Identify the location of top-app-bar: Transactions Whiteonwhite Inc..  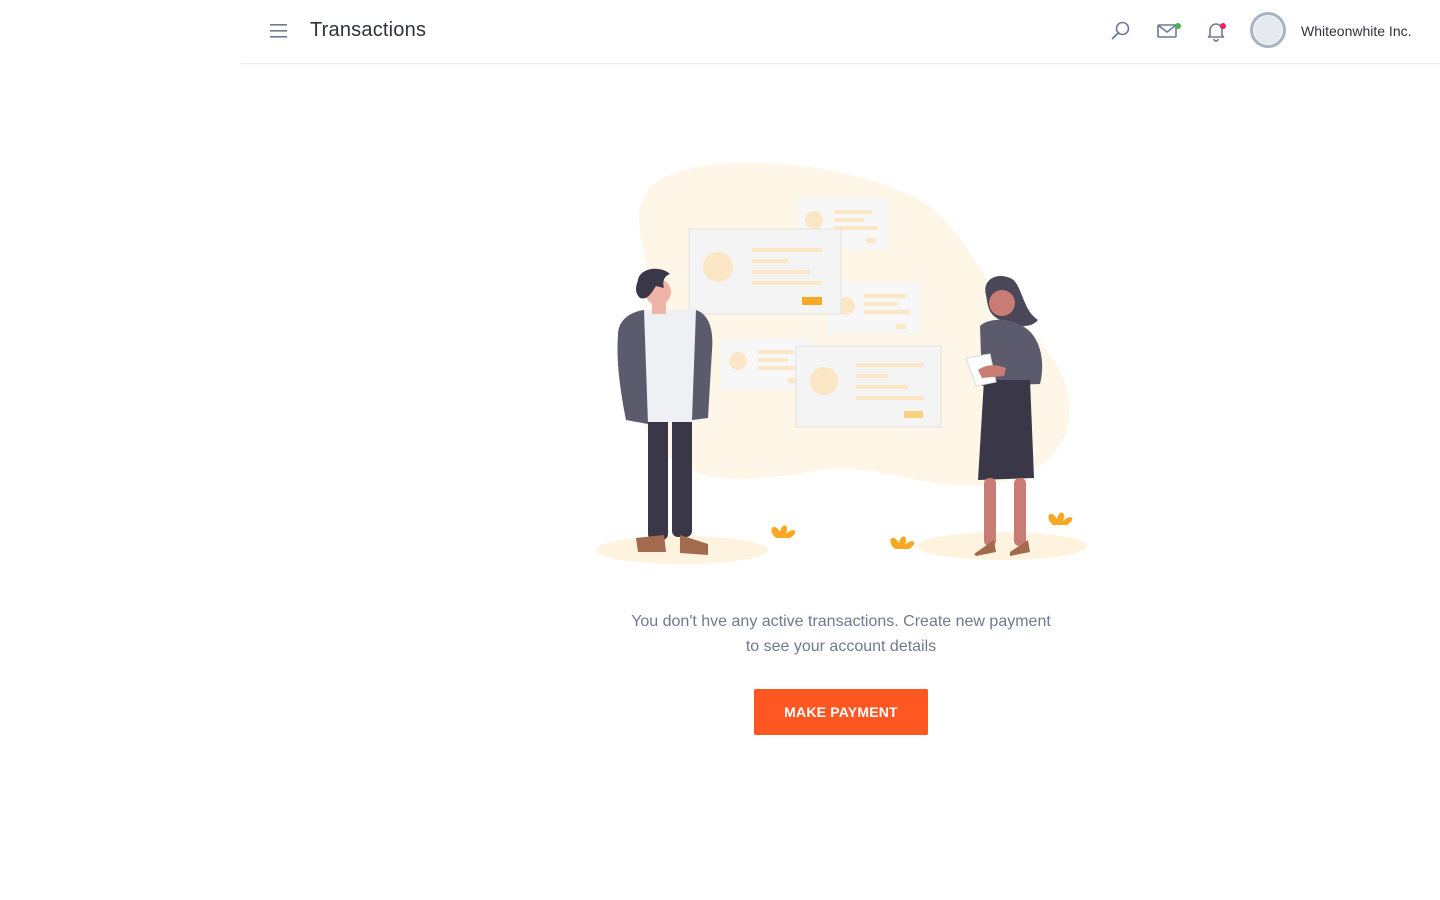
(840, 32).